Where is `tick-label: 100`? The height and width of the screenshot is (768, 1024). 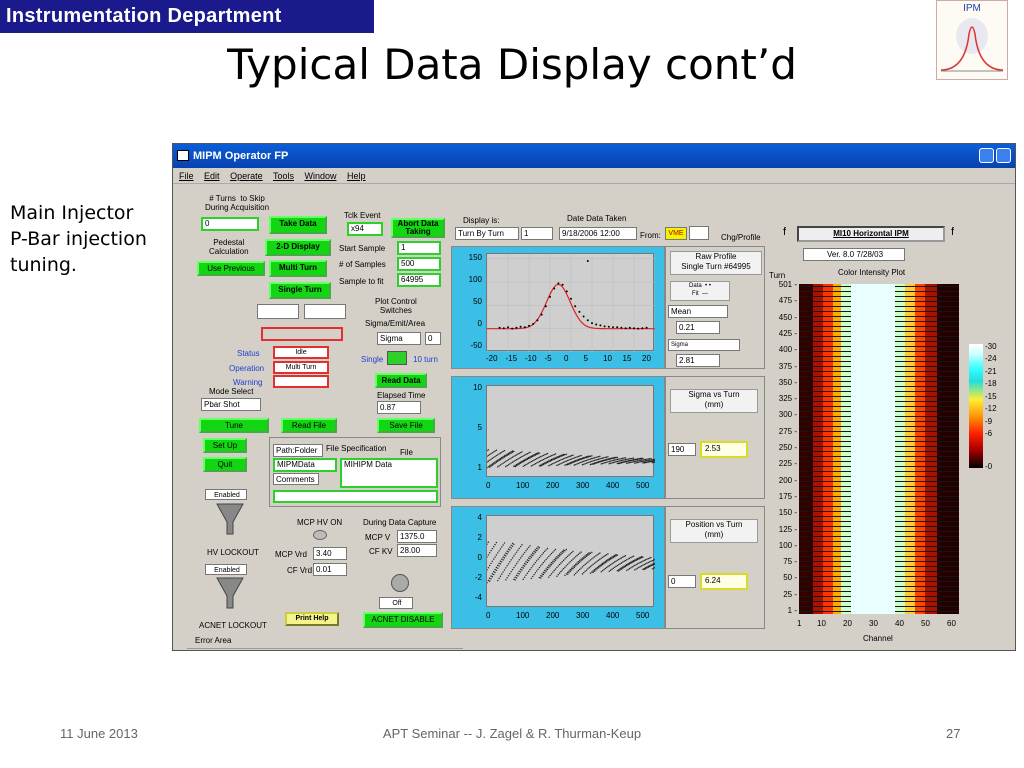
tick-label: 100 is located at coordinates (523, 485).